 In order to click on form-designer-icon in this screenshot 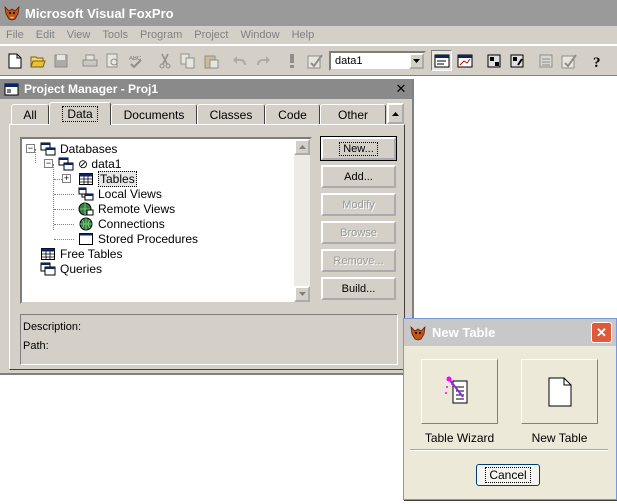, I will do `click(516, 60)`.